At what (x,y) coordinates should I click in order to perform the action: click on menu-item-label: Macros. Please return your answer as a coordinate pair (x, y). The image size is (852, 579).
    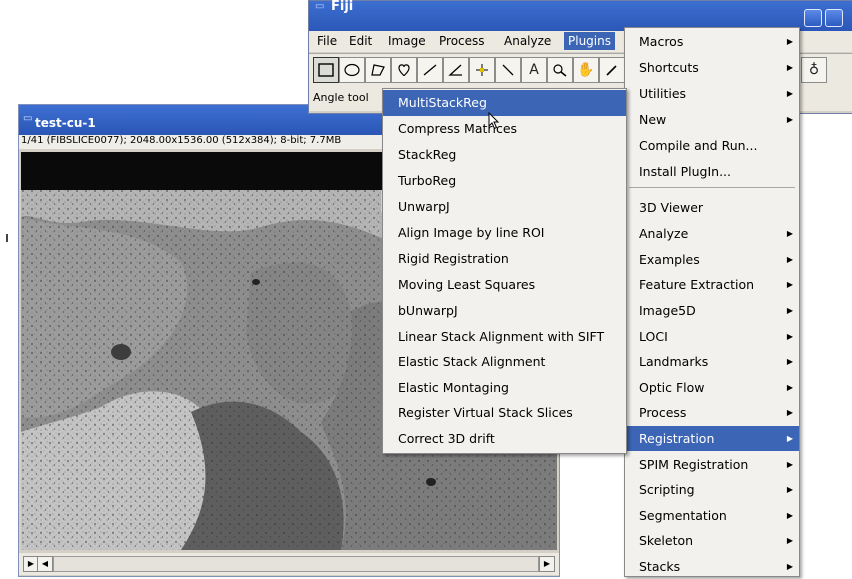
    Looking at the image, I should click on (661, 41).